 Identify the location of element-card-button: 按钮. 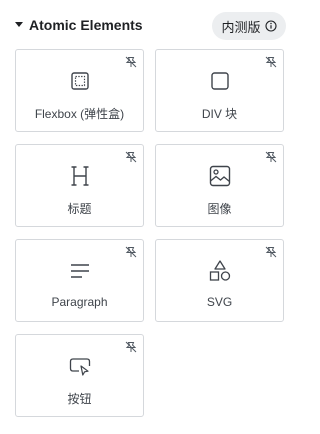
(79, 375).